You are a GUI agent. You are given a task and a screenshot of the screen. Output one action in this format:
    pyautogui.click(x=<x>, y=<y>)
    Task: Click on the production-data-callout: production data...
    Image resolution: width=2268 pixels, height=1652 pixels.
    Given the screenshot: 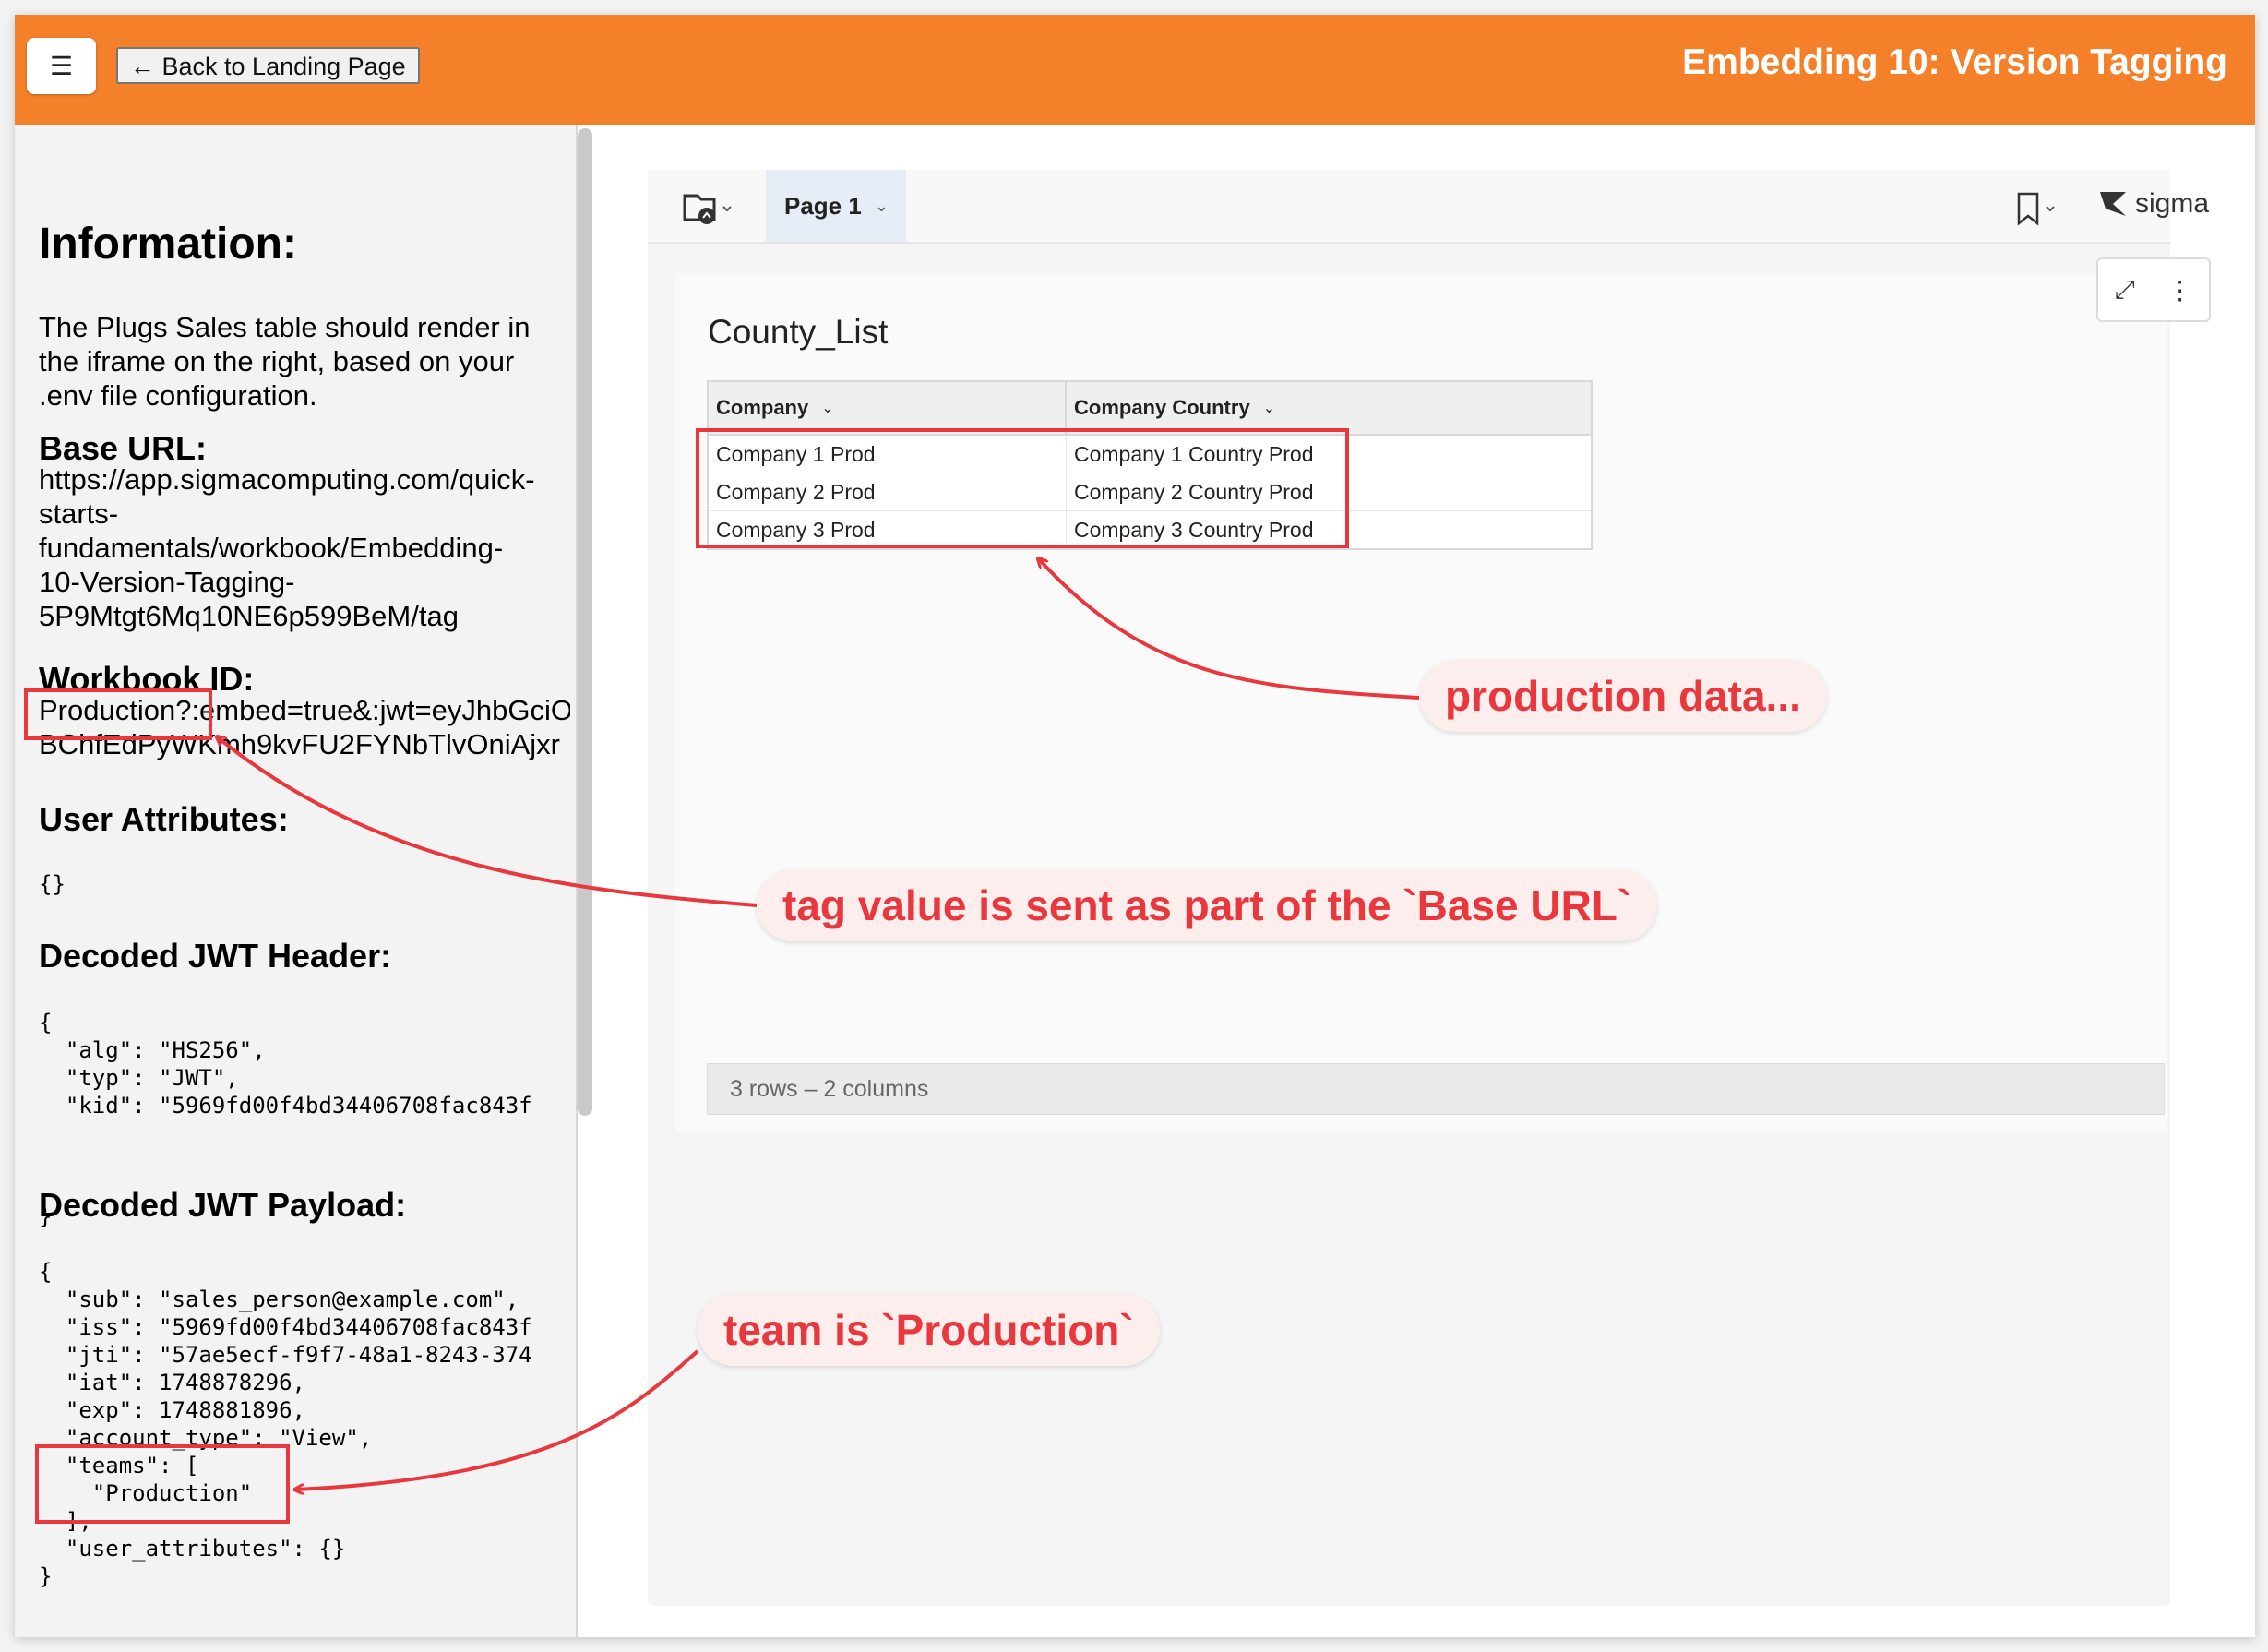 What is the action you would take?
    pyautogui.click(x=1623, y=696)
    